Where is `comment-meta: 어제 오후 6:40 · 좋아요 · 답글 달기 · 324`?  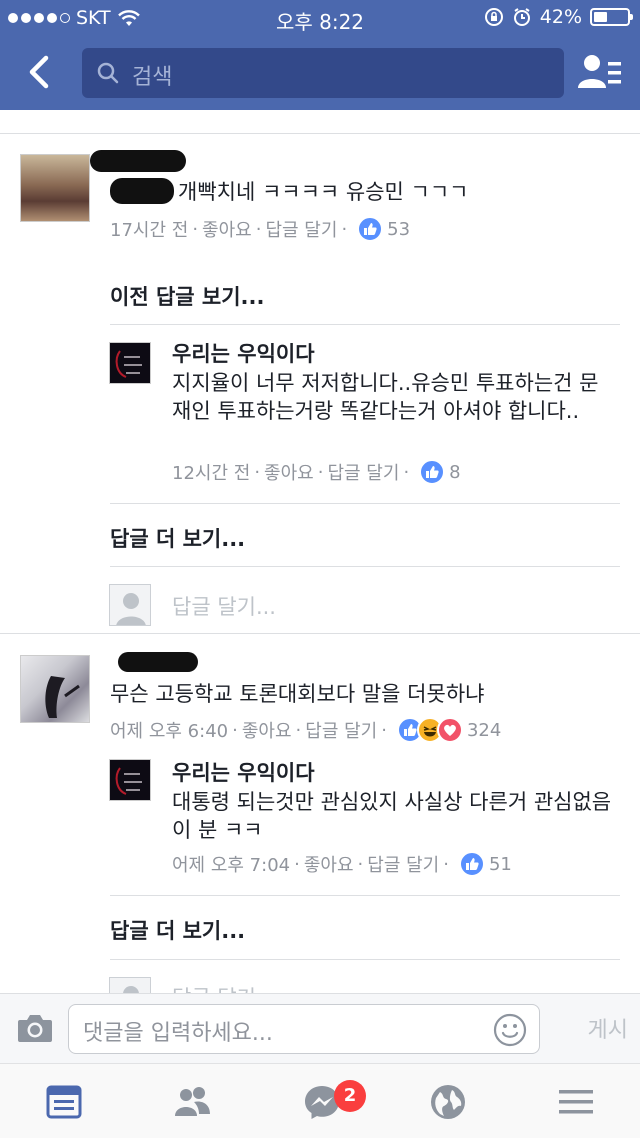
comment-meta: 어제 오후 6:40 · 좋아요 · 답글 달기 · 324 is located at coordinates (305, 730).